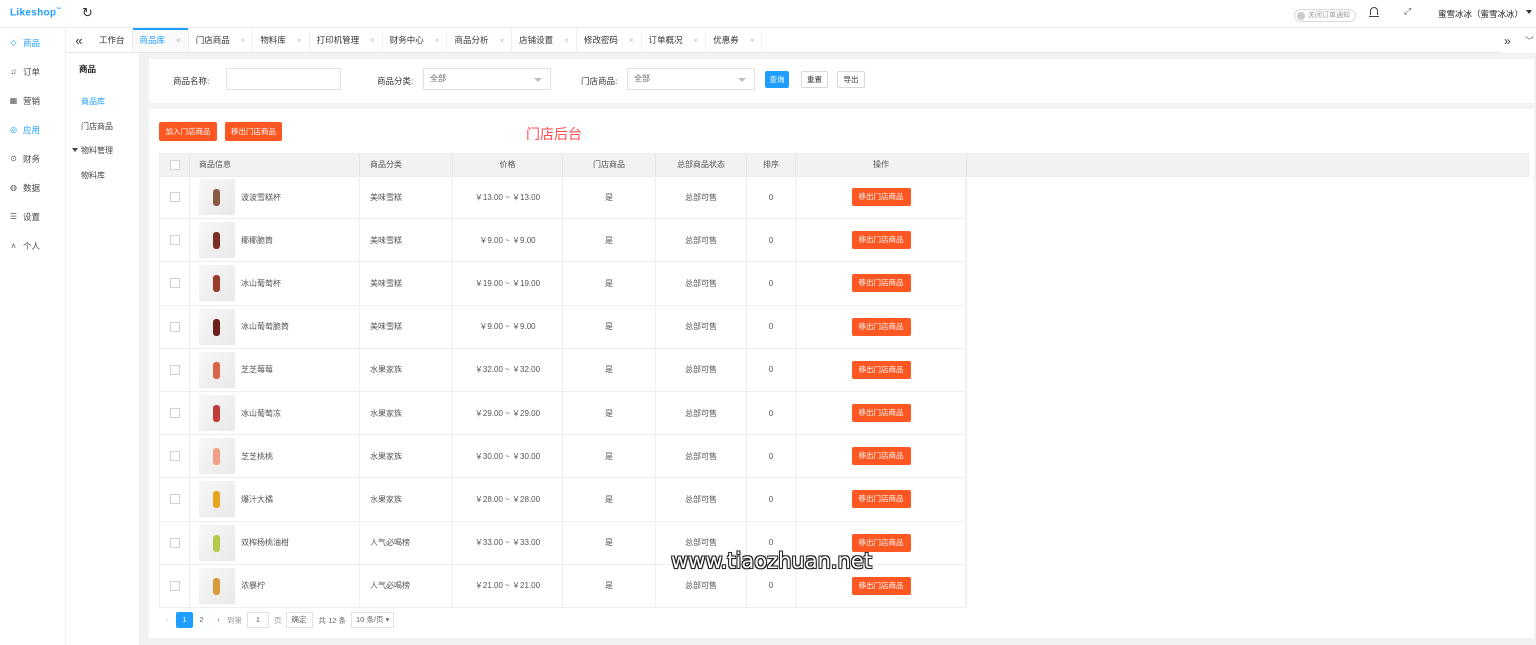 The image size is (1536, 645). What do you see at coordinates (487, 79) in the screenshot?
I see `category-select: 全部` at bounding box center [487, 79].